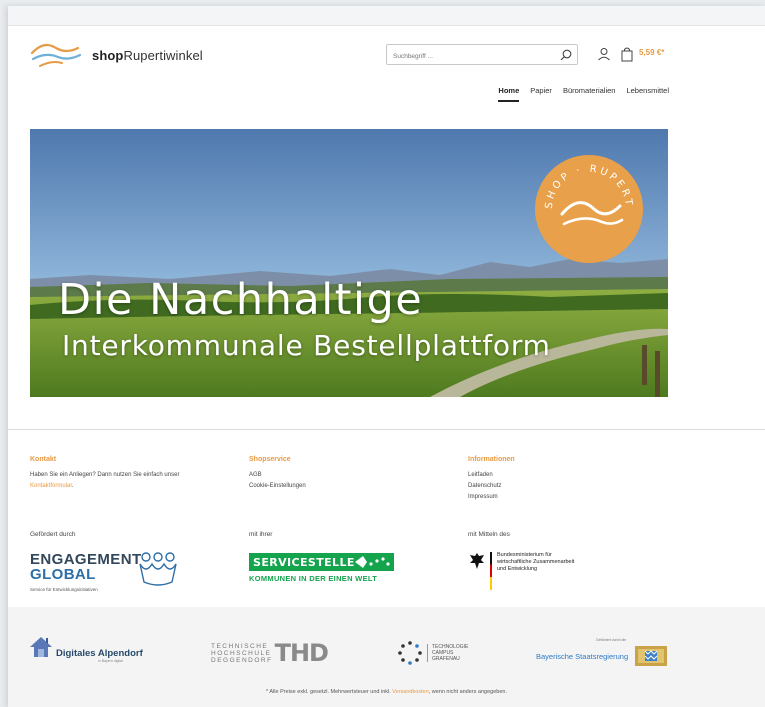 The height and width of the screenshot is (707, 765). I want to click on cart-icon, so click(627, 54).